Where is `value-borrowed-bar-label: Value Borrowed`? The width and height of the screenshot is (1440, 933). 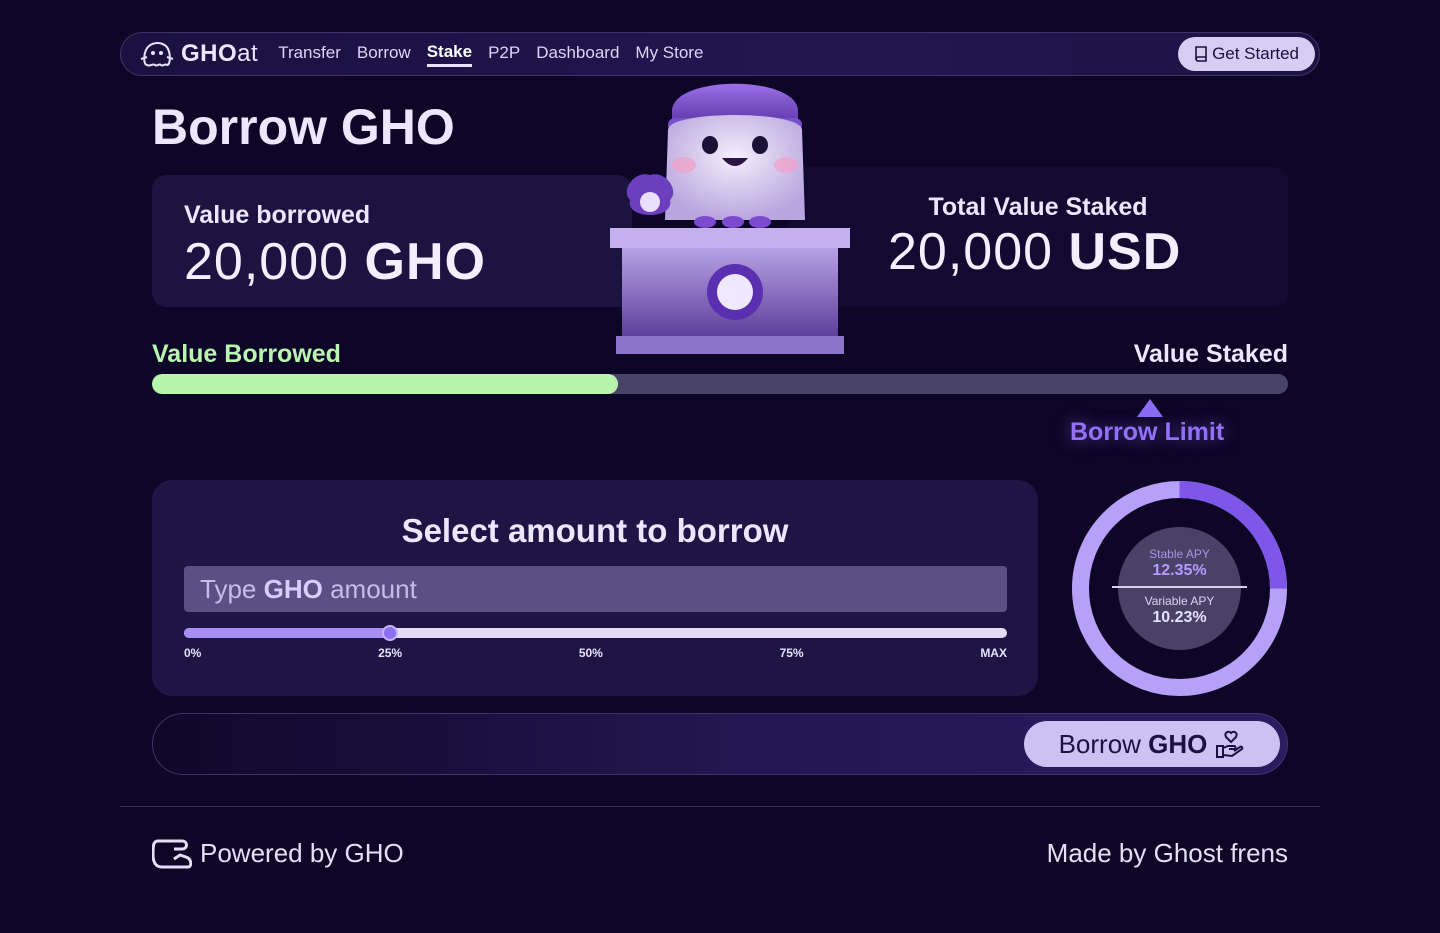 value-borrowed-bar-label: Value Borrowed is located at coordinates (246, 354).